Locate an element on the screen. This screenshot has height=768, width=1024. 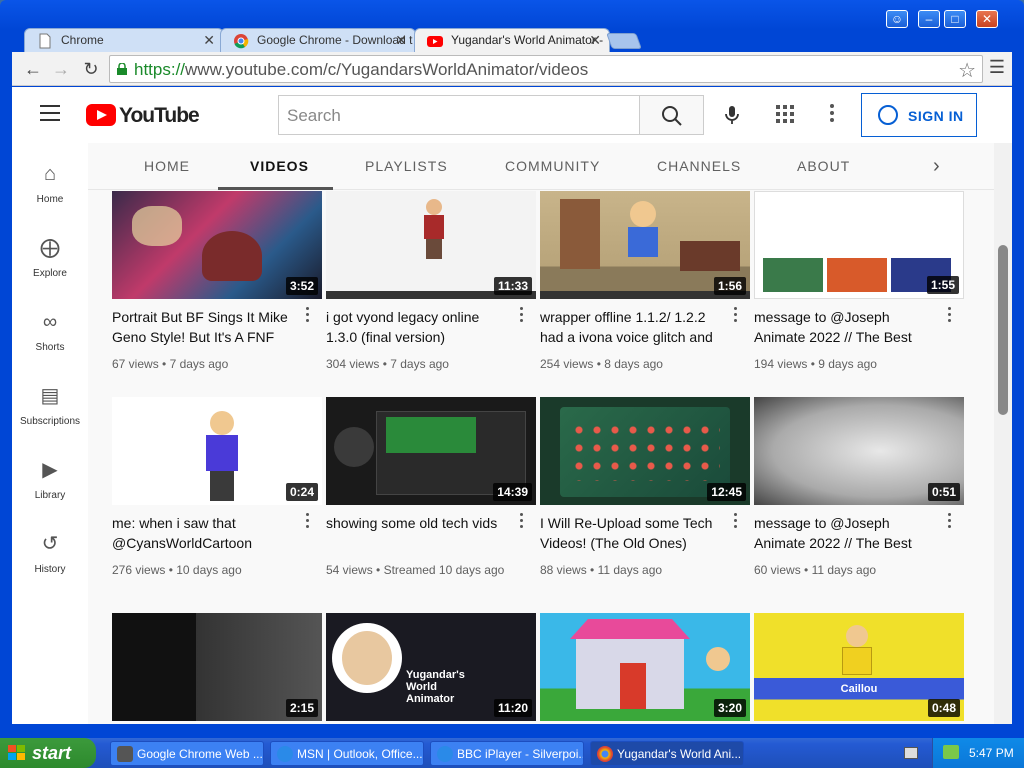
back-arrow-icon: ← is located at coordinates (33, 69).